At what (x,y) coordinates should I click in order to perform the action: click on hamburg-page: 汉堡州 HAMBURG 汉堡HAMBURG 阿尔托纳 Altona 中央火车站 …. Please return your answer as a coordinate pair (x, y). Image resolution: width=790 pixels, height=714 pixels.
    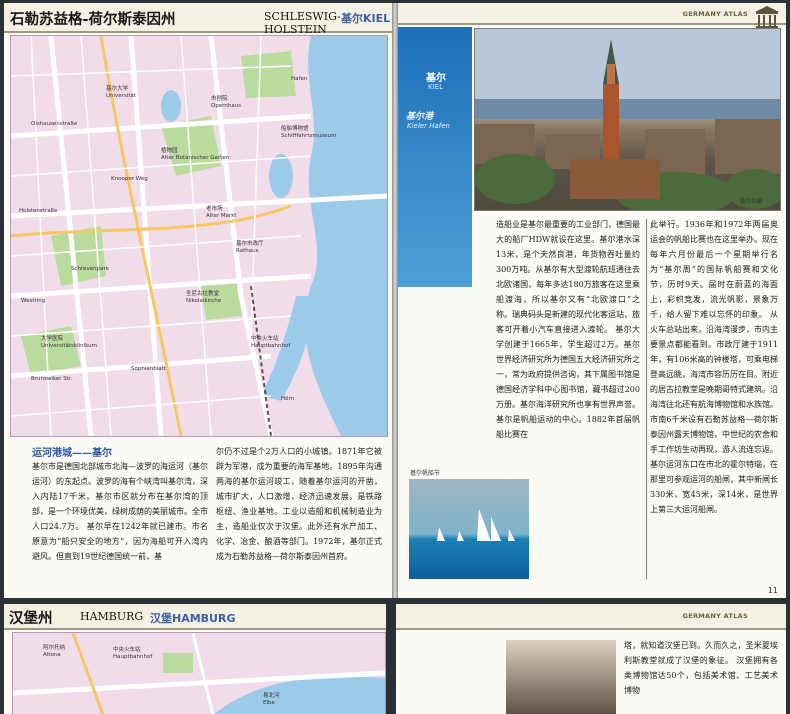
    Looking at the image, I should click on (195, 659).